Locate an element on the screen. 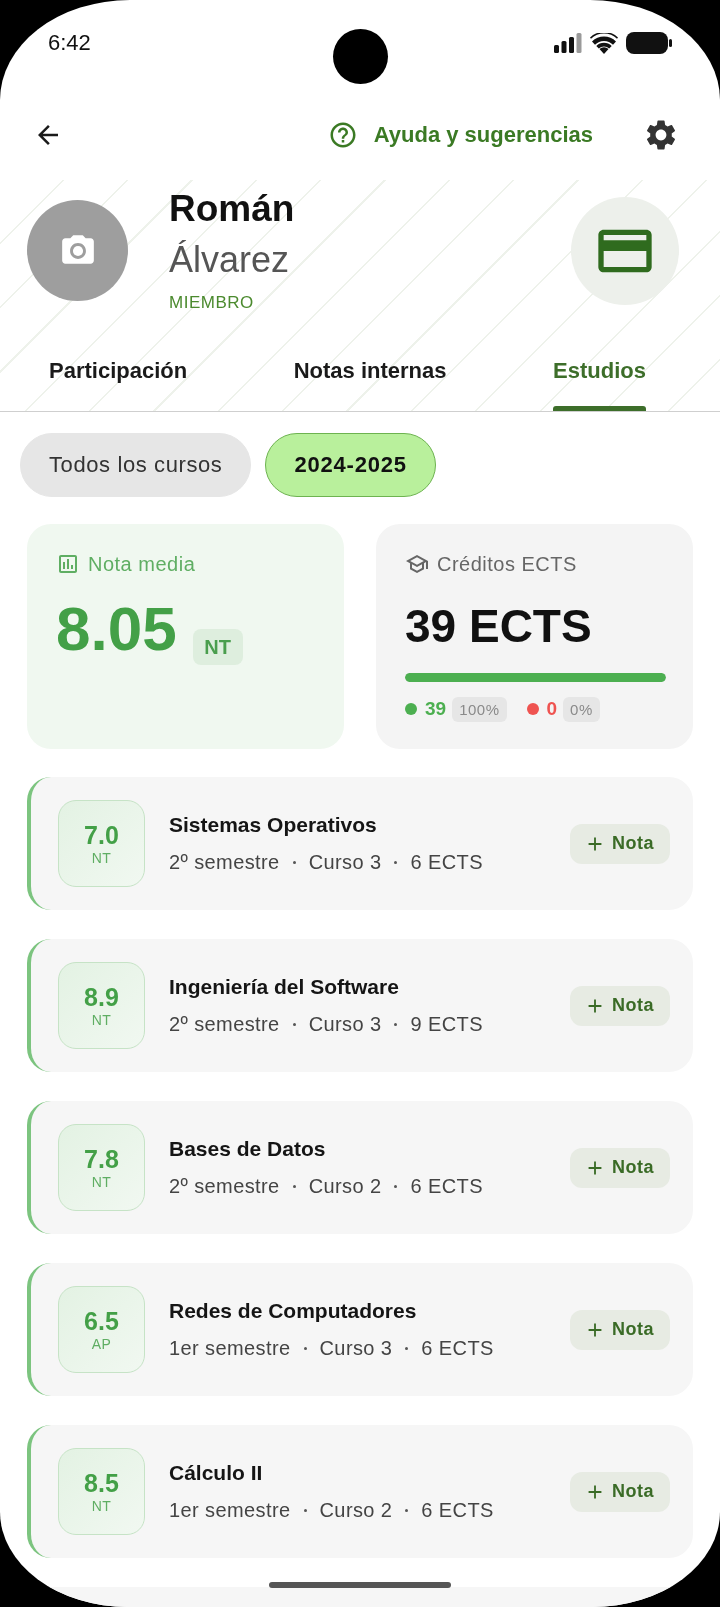 The image size is (720, 1607). stat-label: Créditos ECTS is located at coordinates (507, 564).